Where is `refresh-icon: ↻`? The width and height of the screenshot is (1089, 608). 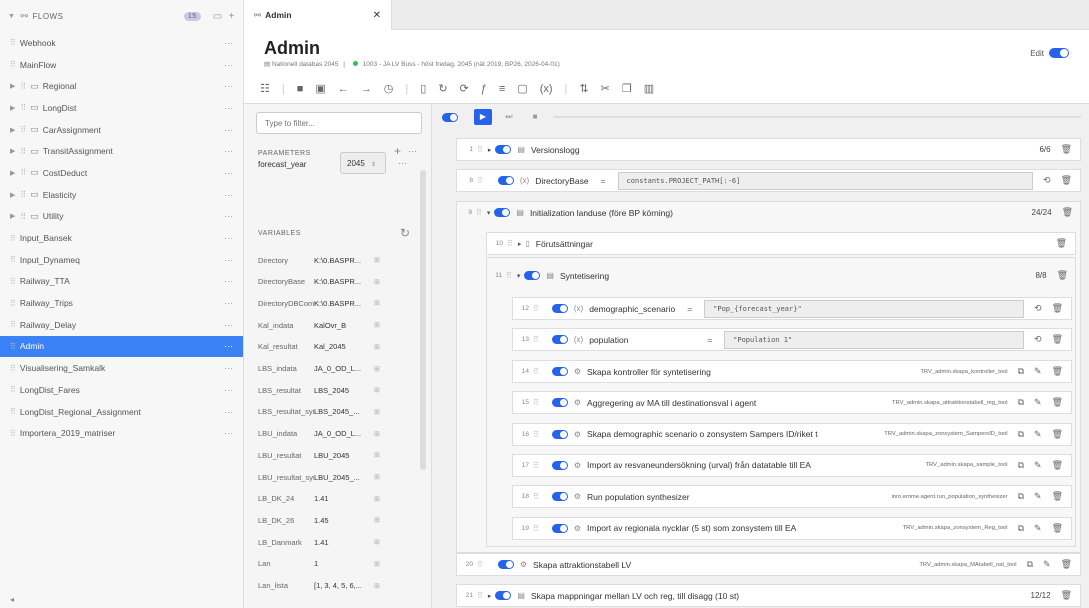
refresh-icon: ↻ is located at coordinates (442, 88).